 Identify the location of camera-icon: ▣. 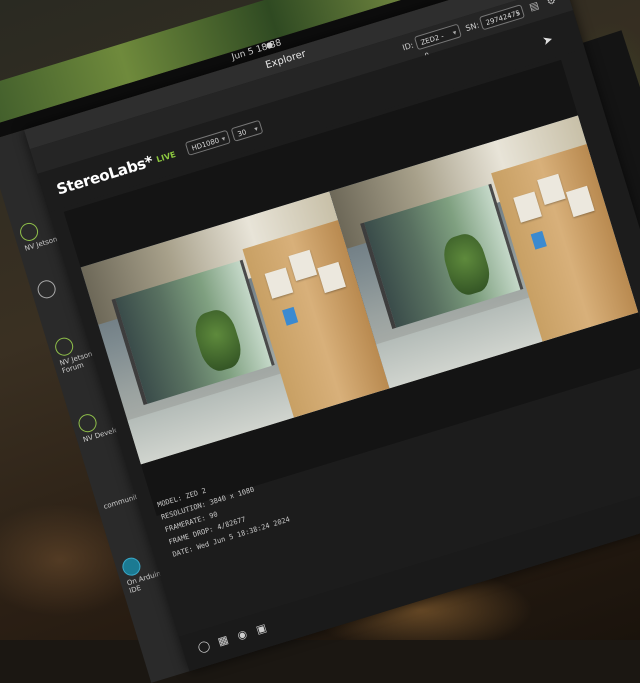
(261, 629).